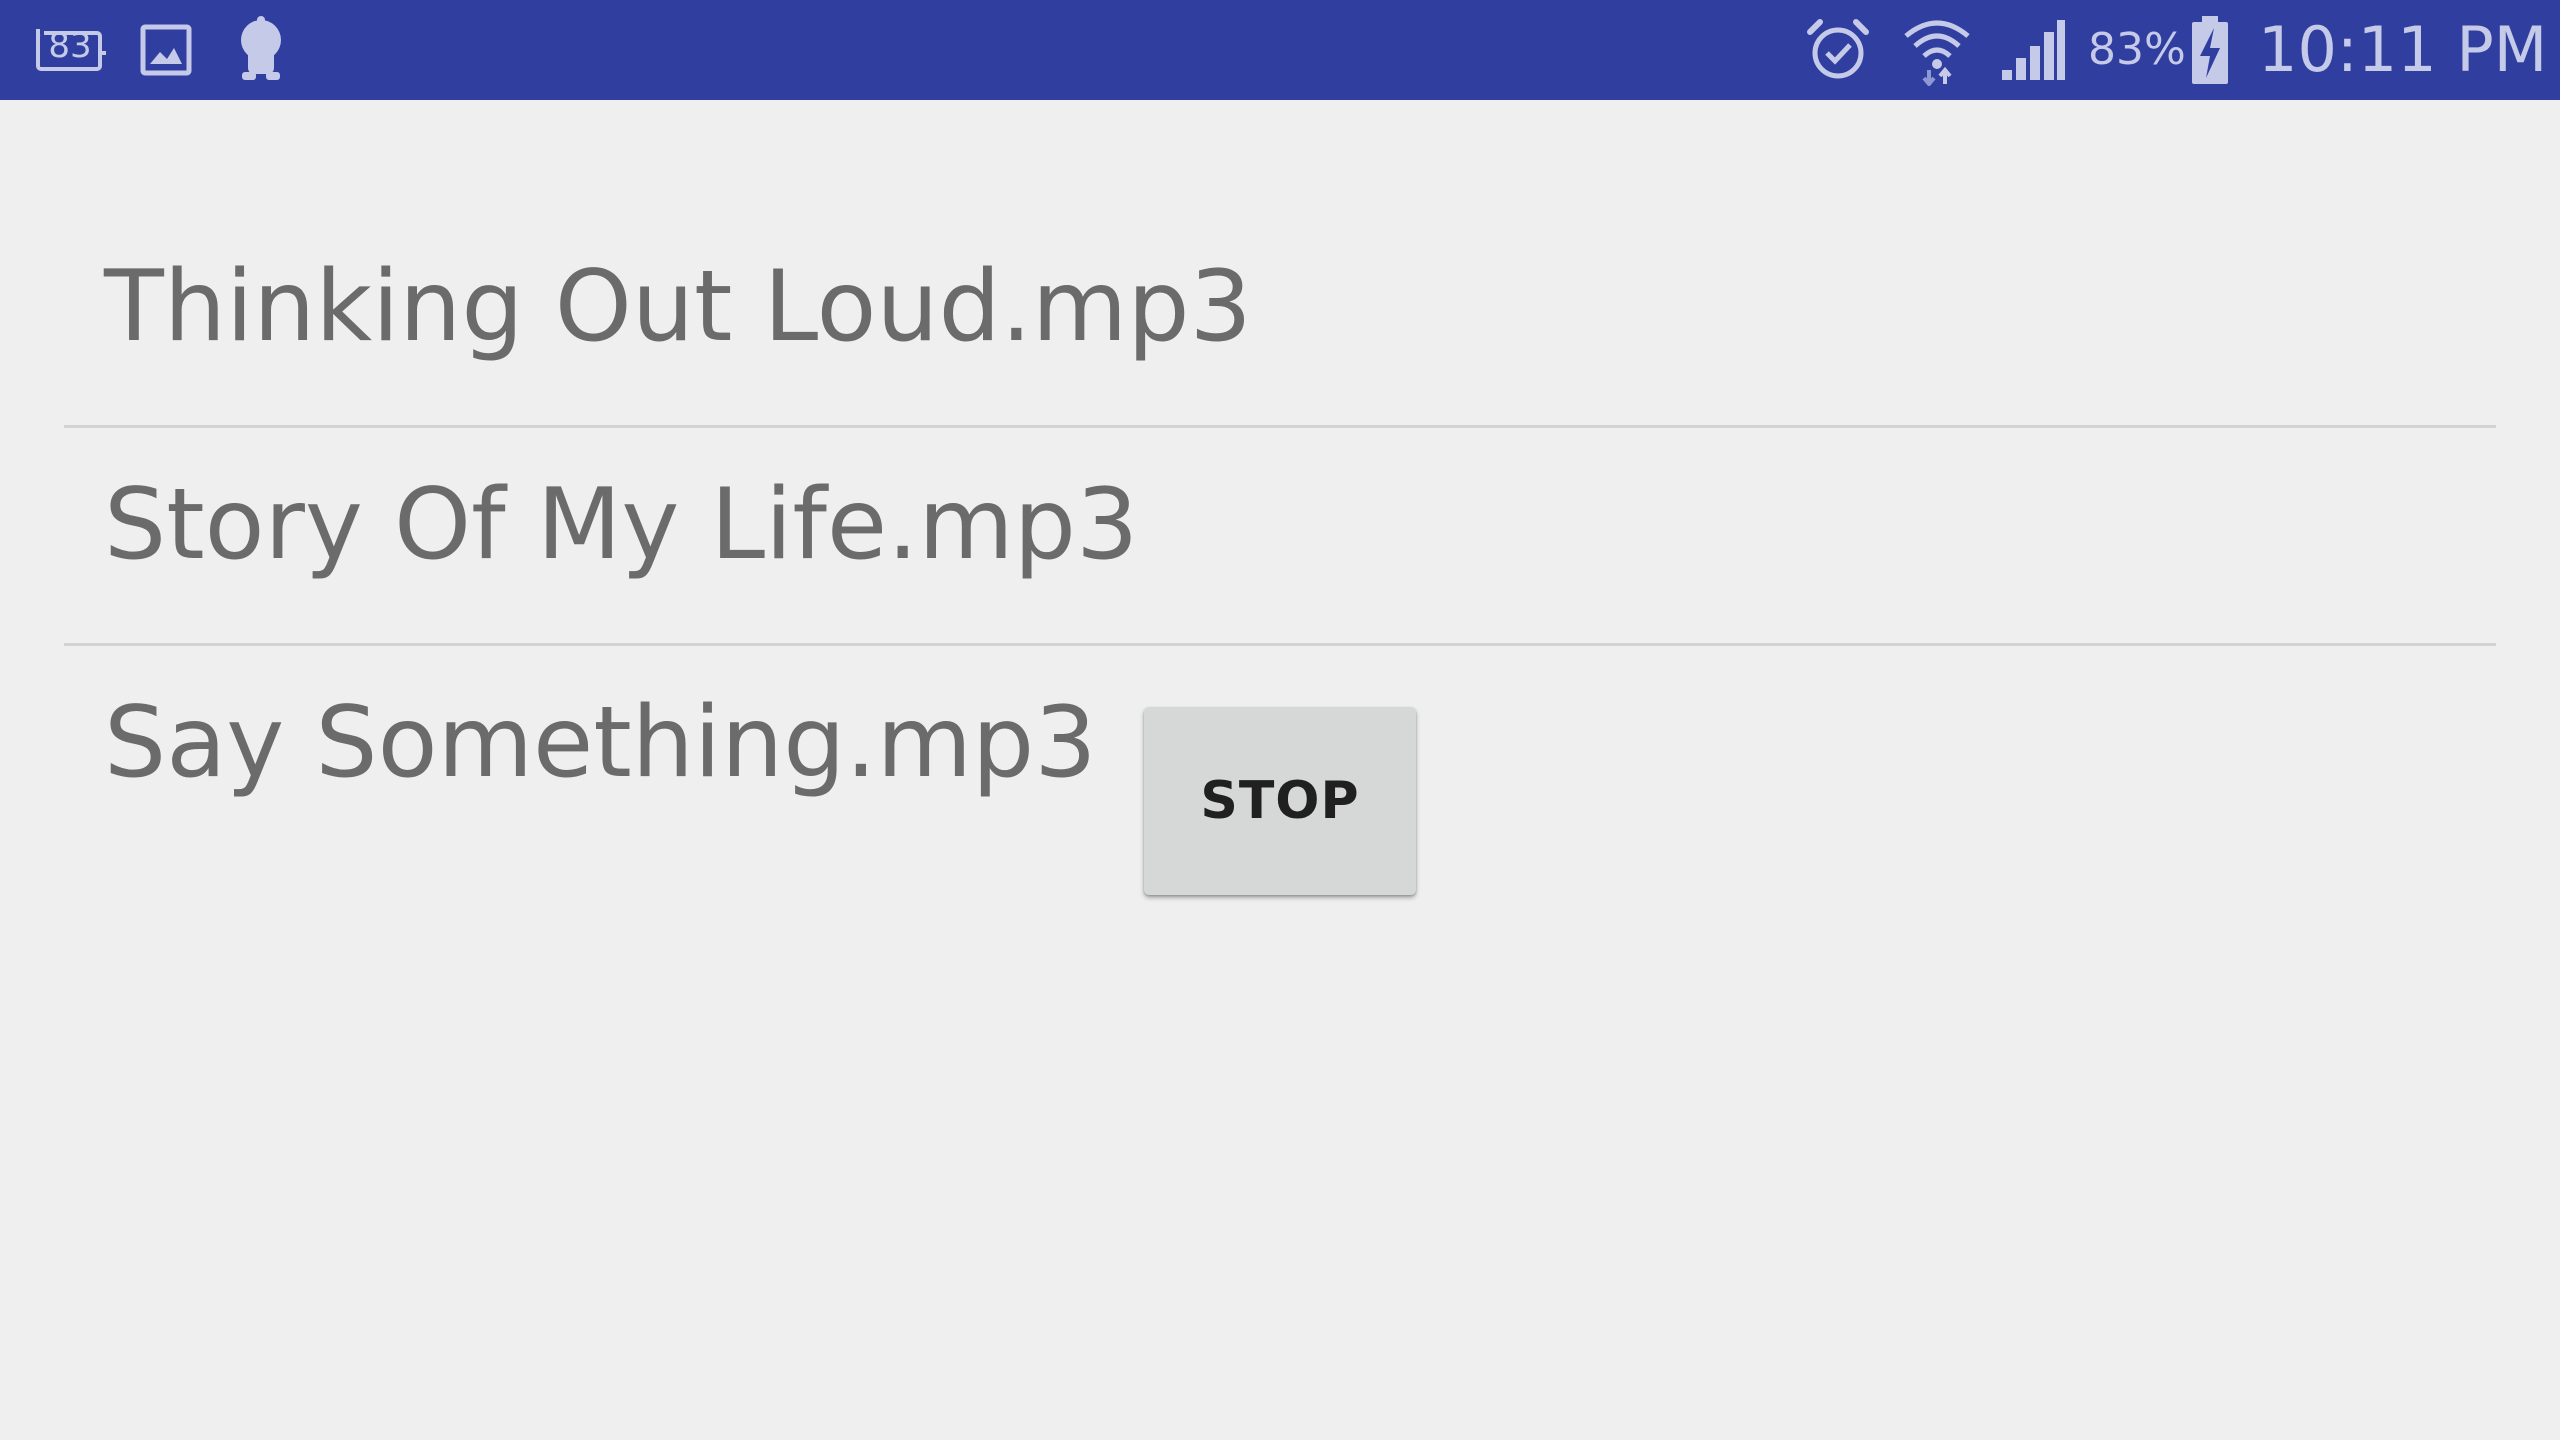 This screenshot has width=2560, height=1440. What do you see at coordinates (1280, 50) in the screenshot?
I see `status-bar: 83 83% 10:11 PM` at bounding box center [1280, 50].